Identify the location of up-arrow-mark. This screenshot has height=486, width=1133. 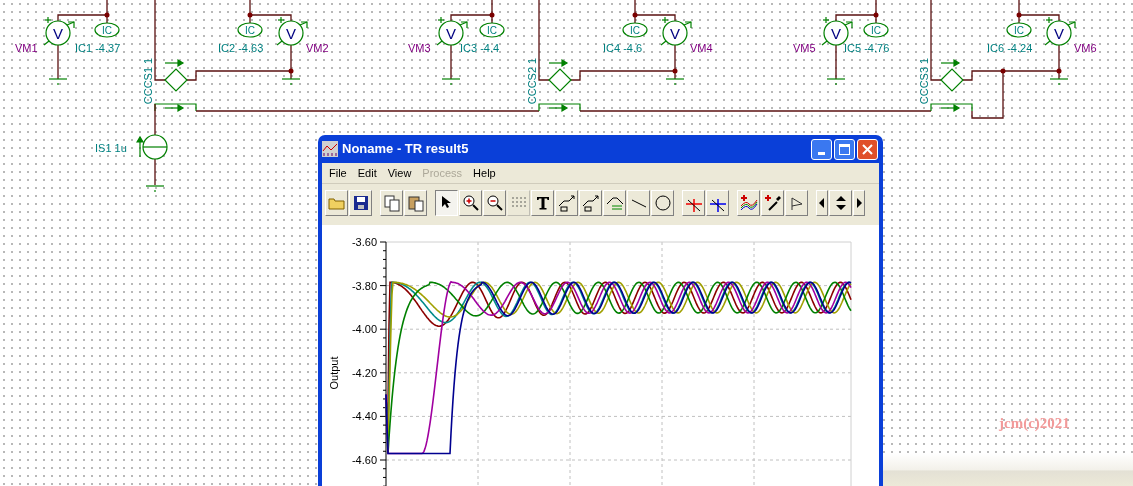
(140, 146).